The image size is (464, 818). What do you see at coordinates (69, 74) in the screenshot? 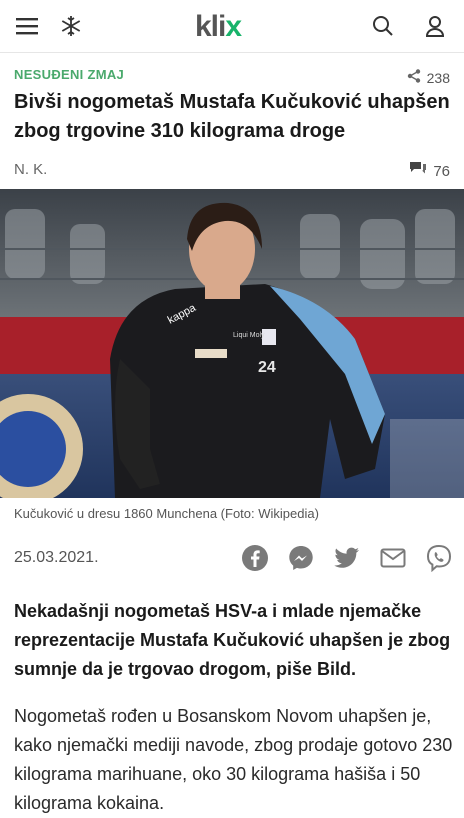
I see `article-category: NESUĐENI ZMAJ` at bounding box center [69, 74].